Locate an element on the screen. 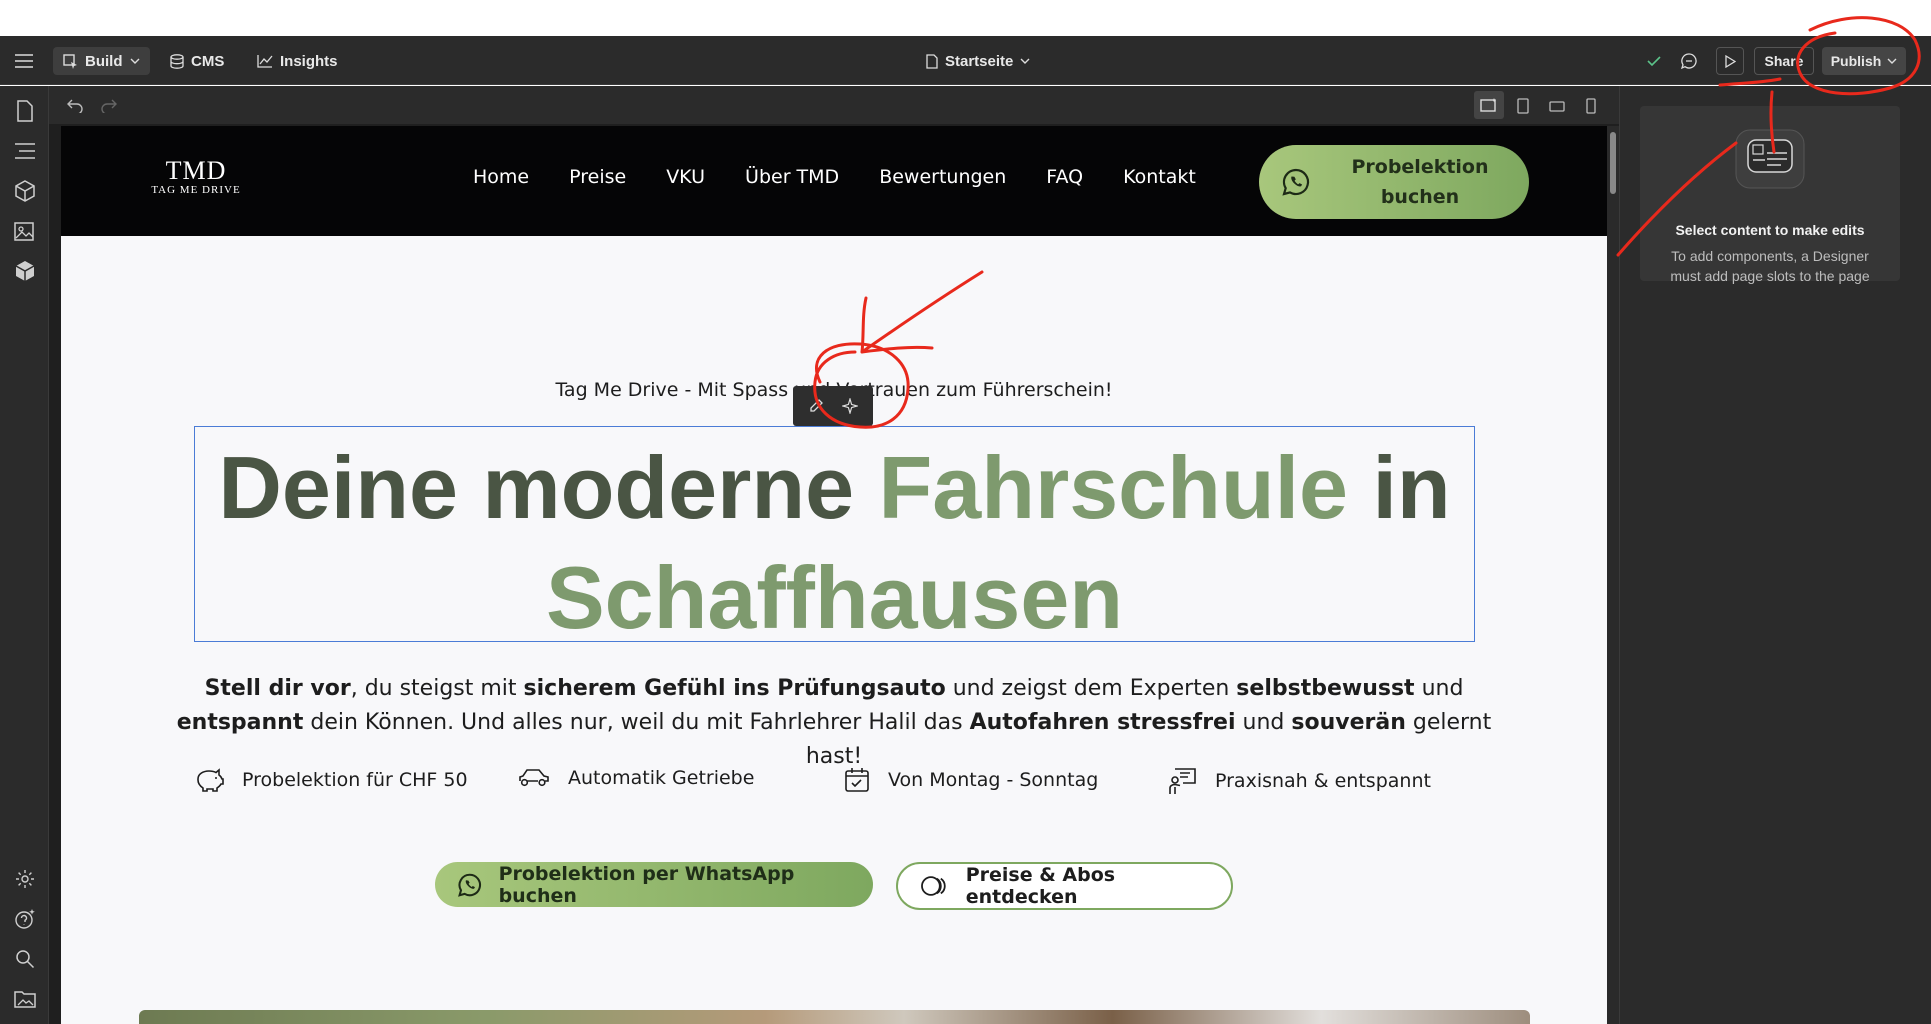 This screenshot has height=1024, width=1931. feature-item: Automatik Getriebe is located at coordinates (636, 778).